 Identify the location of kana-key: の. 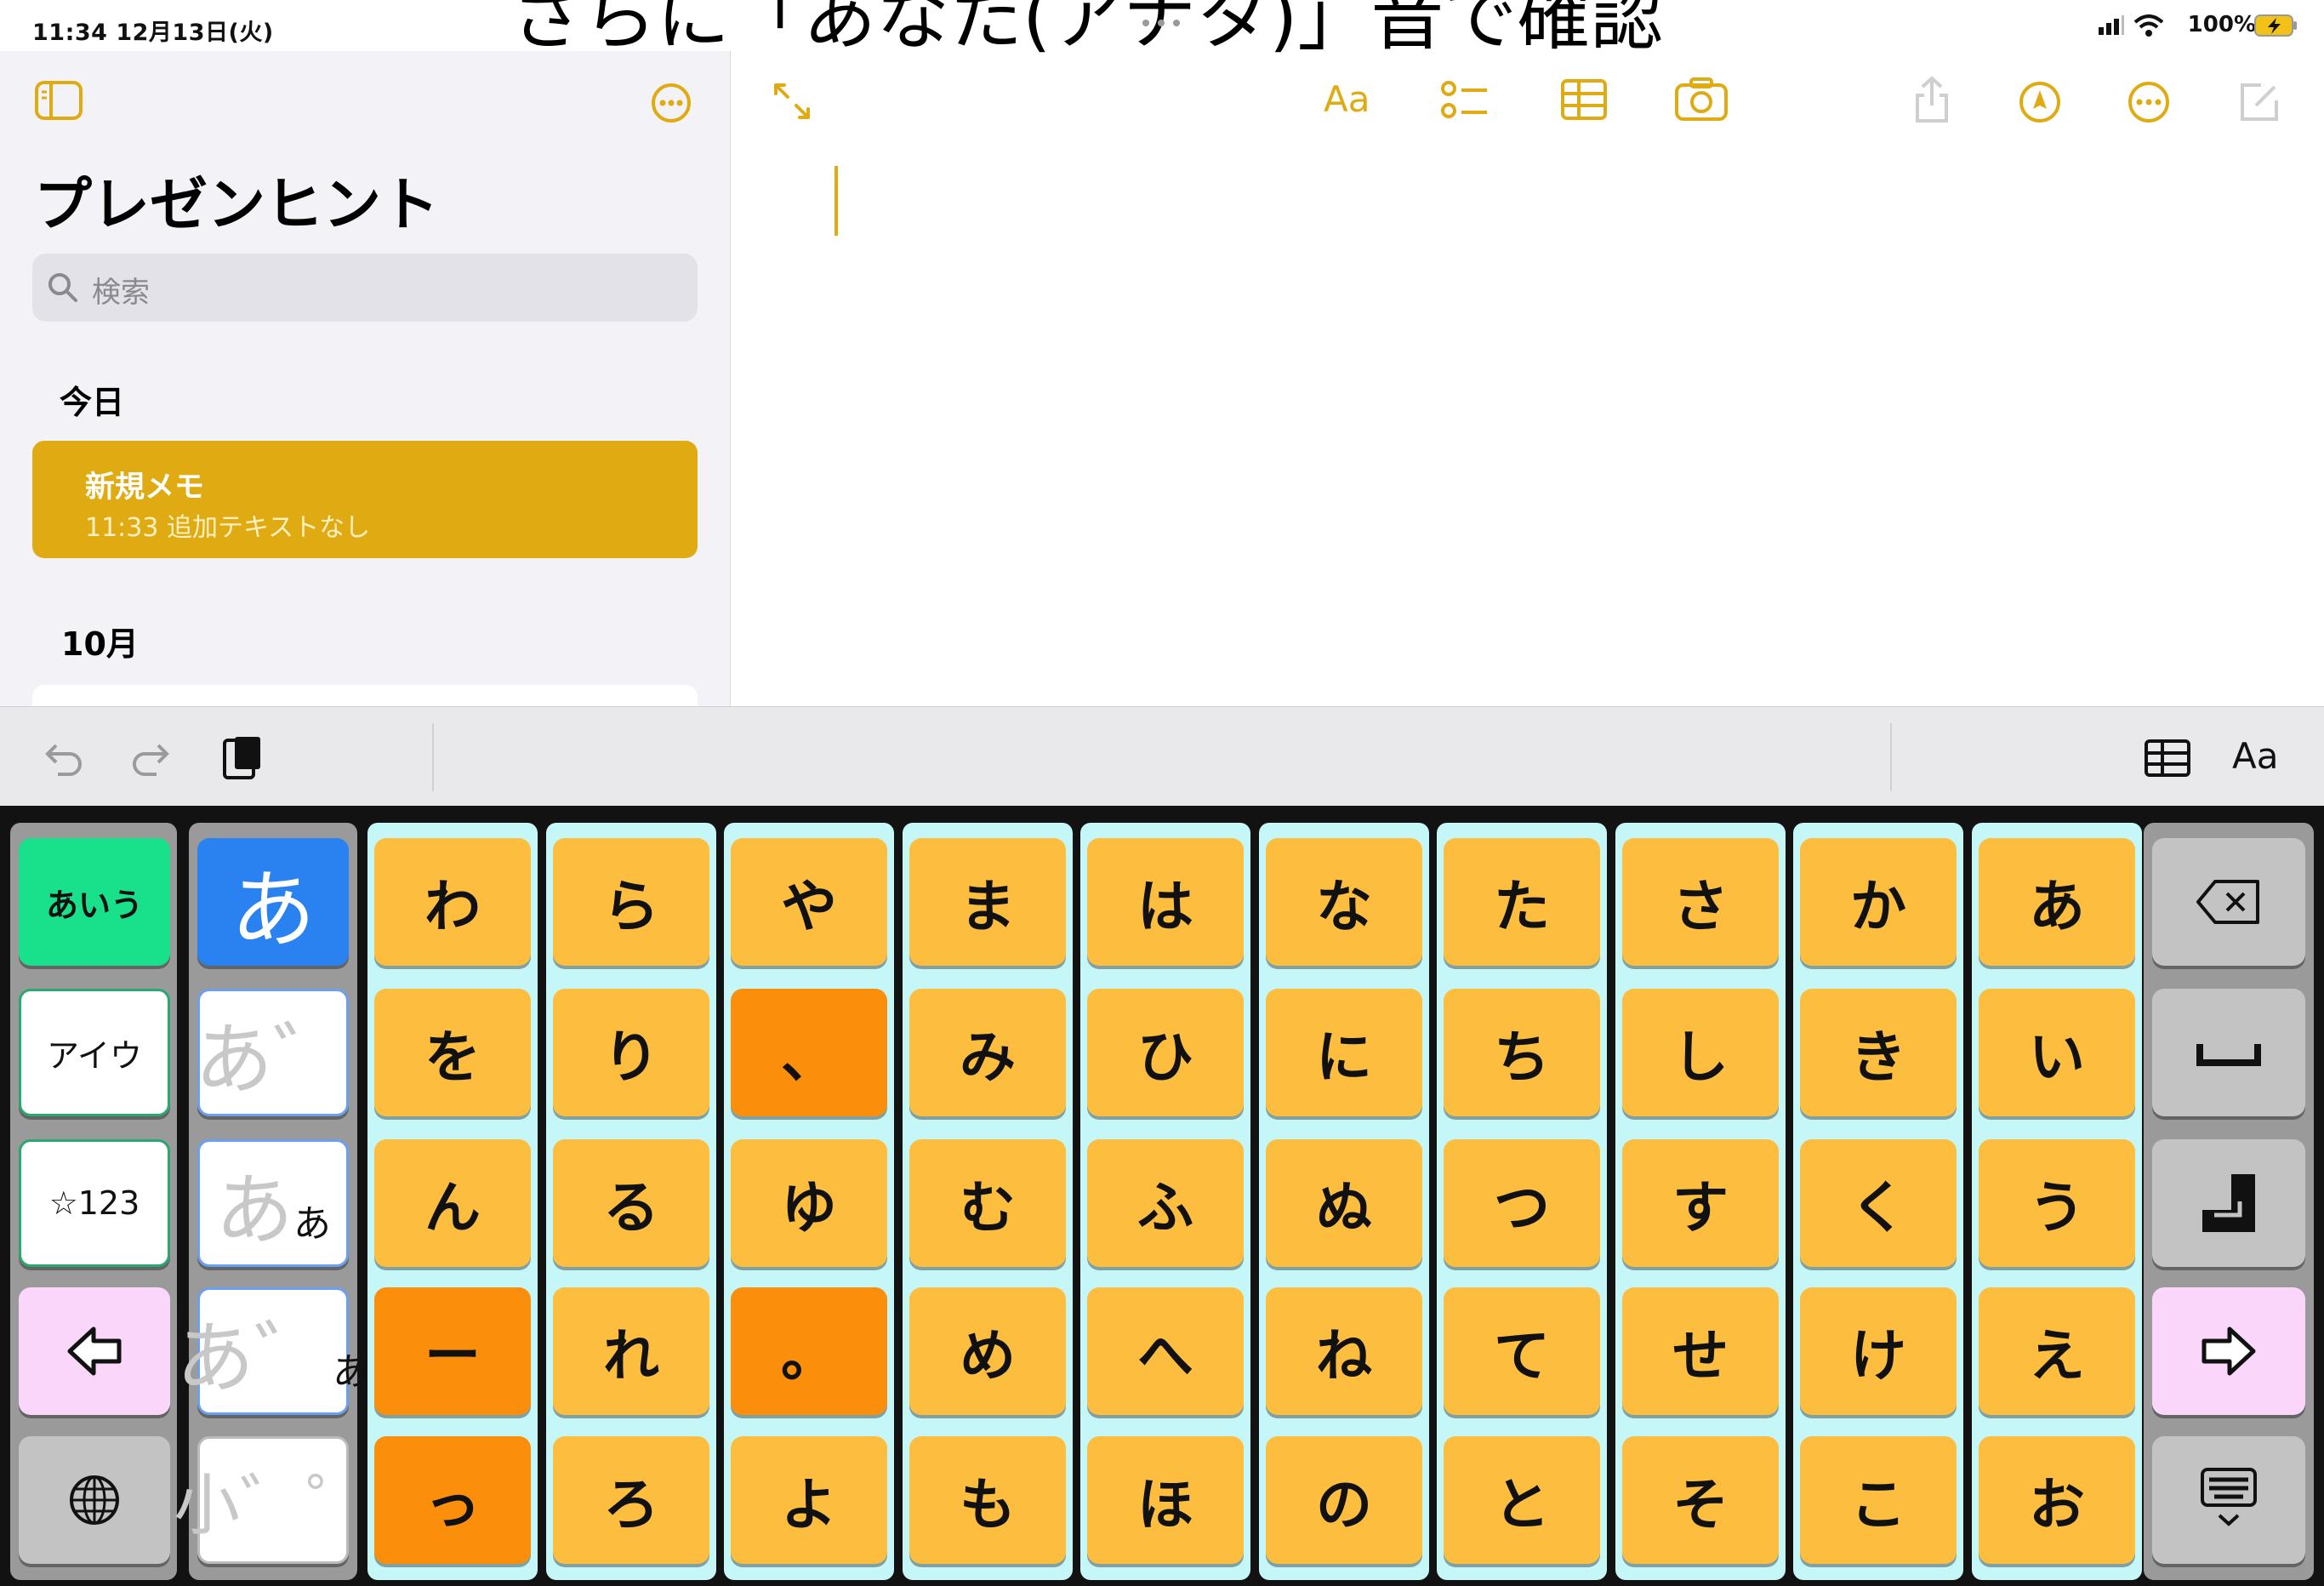
(1344, 1500).